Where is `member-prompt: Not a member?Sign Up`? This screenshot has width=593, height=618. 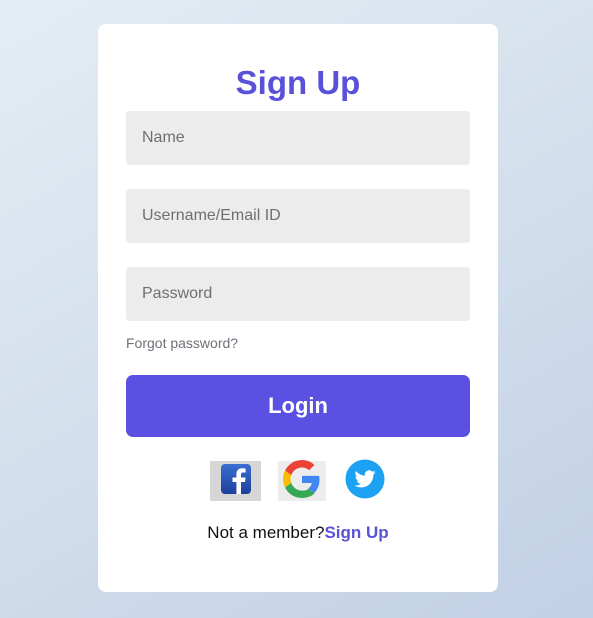 member-prompt: Not a member?Sign Up is located at coordinates (298, 533).